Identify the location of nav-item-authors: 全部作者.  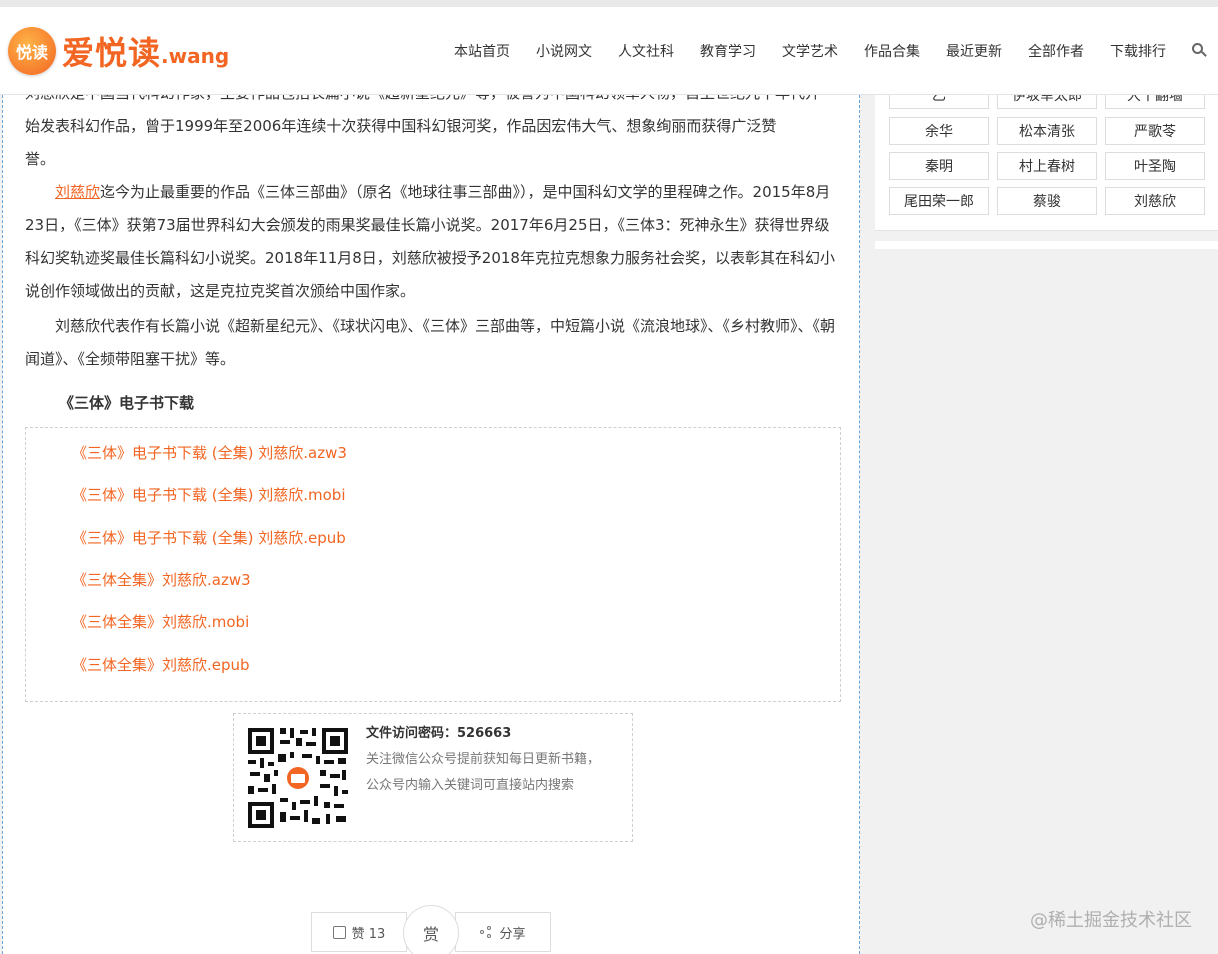
(1056, 51).